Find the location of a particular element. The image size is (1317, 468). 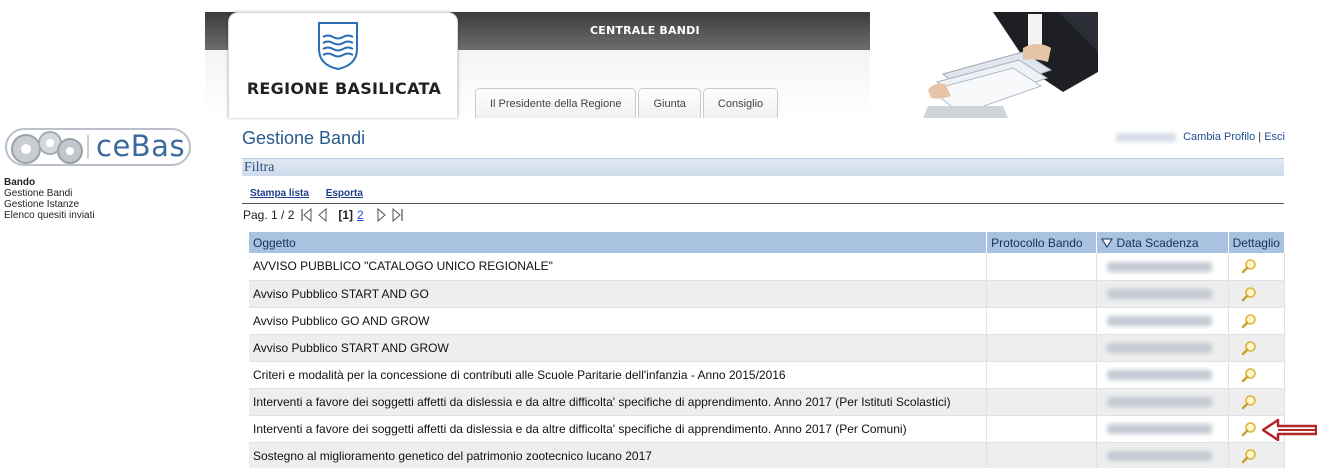

exit-link: Esci is located at coordinates (1274, 137).